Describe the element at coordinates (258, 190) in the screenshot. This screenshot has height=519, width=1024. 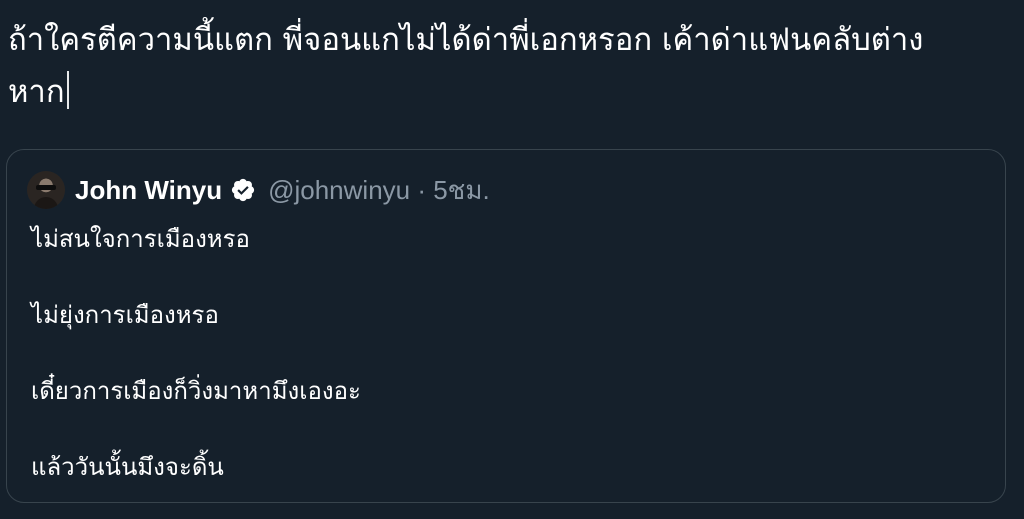
I see `quoted-tweet-header: John Winyu @johnwinyu · 5ชม.` at that location.